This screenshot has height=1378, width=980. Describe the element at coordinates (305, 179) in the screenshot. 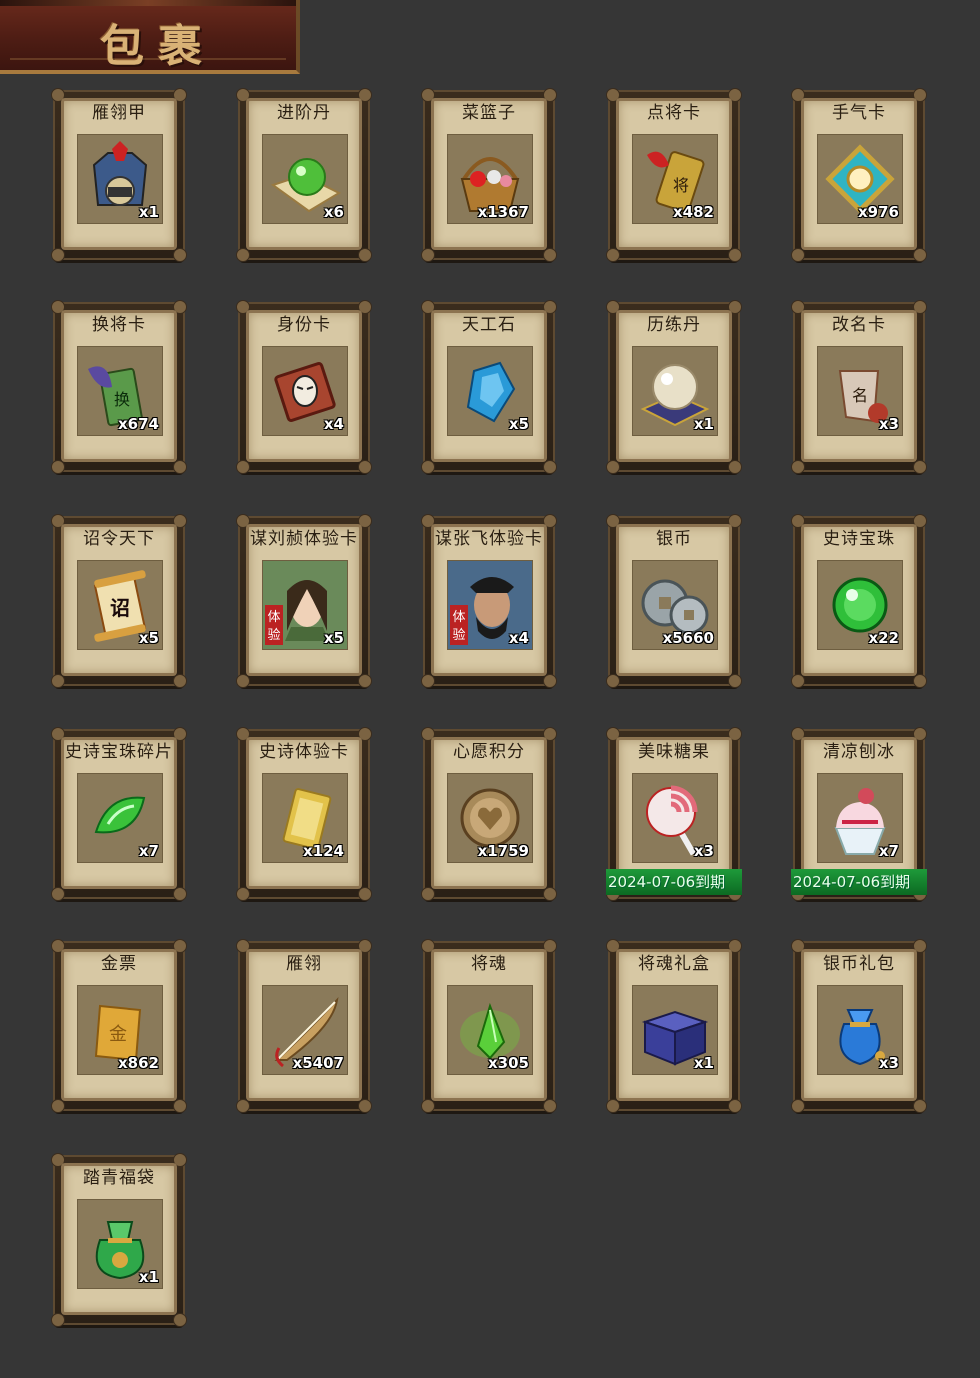

I see `green-pill-icon: x6` at that location.